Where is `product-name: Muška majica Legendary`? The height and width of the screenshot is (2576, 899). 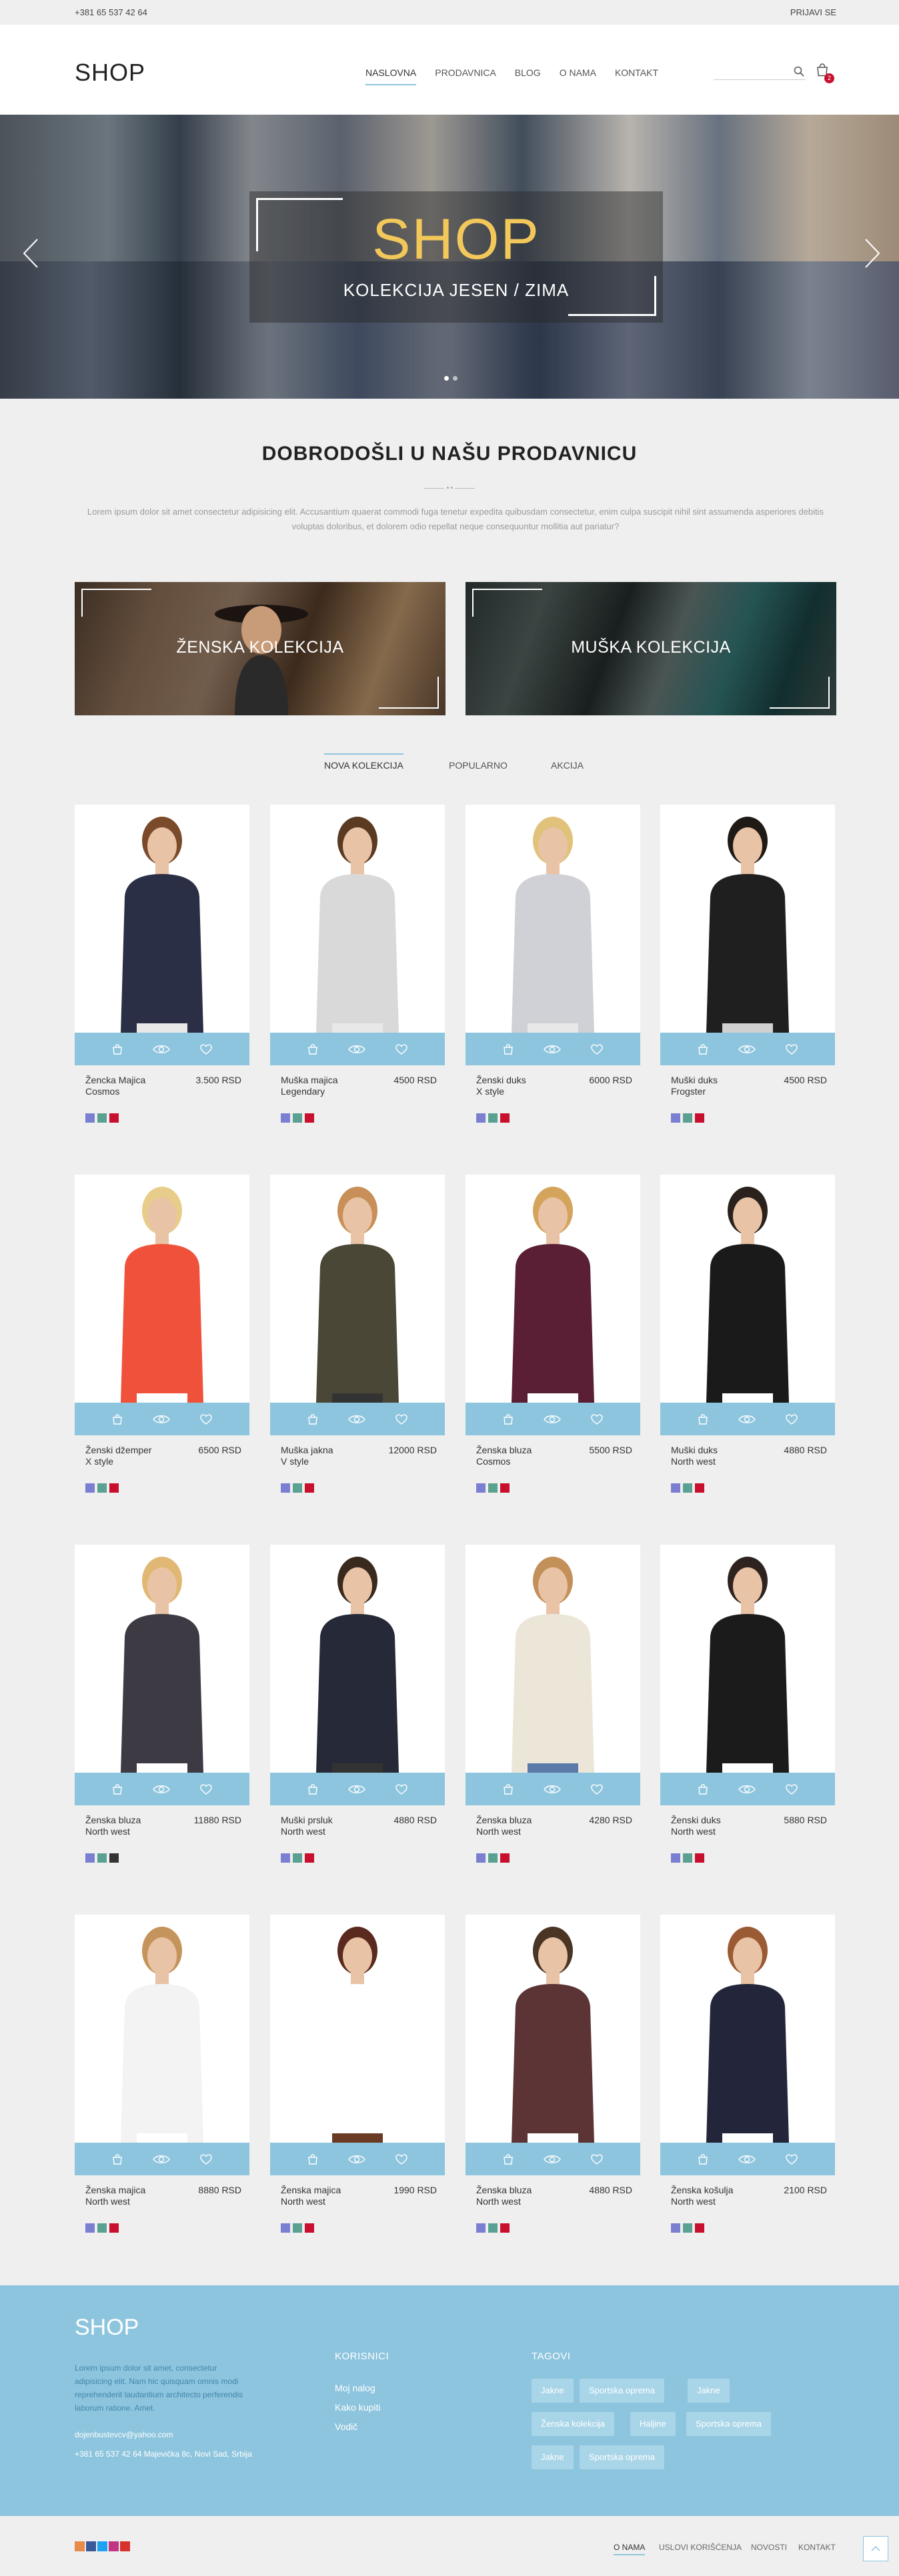 product-name: Muška majica Legendary is located at coordinates (309, 1086).